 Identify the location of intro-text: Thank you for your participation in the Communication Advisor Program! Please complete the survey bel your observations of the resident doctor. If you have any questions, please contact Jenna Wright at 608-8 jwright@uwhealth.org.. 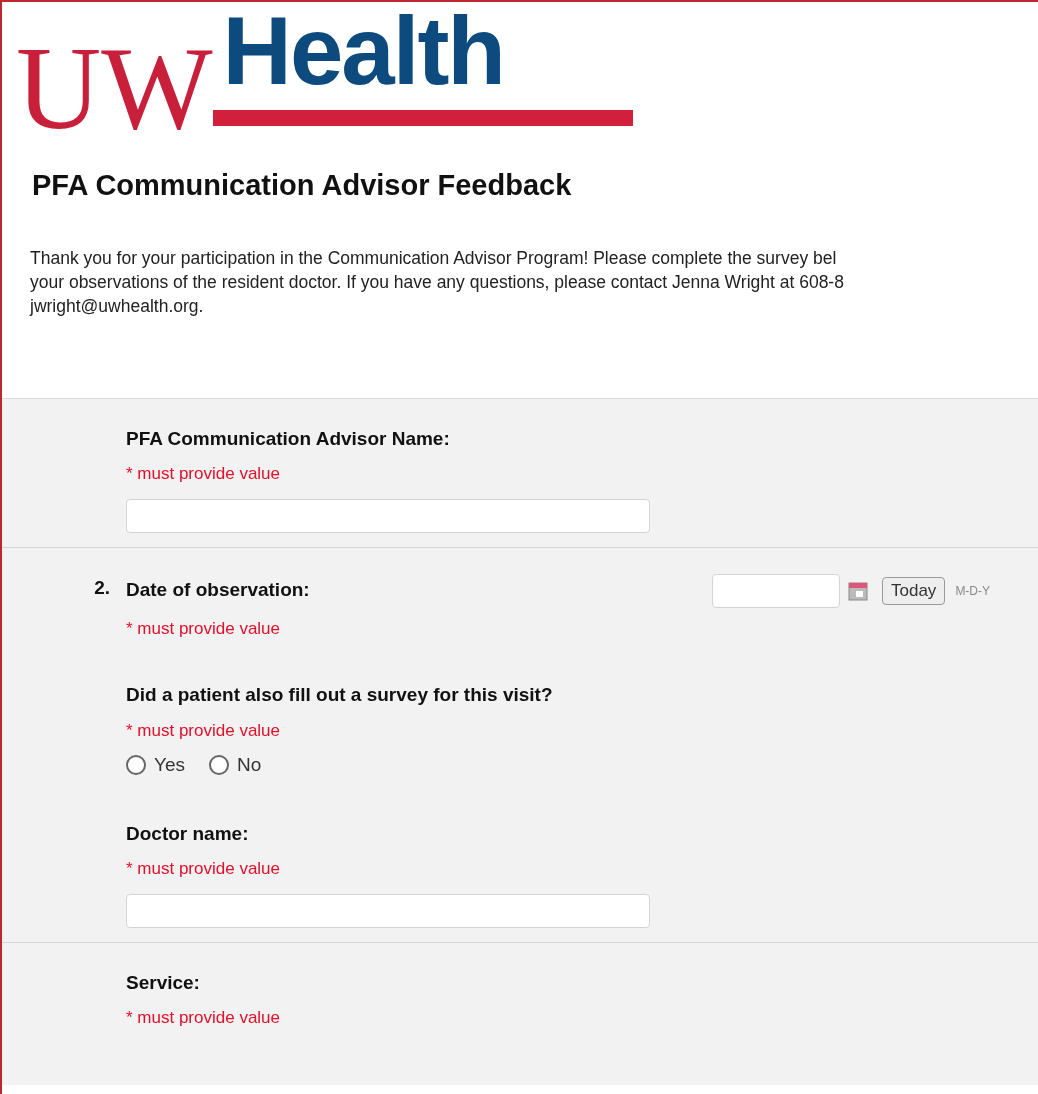
(437, 282).